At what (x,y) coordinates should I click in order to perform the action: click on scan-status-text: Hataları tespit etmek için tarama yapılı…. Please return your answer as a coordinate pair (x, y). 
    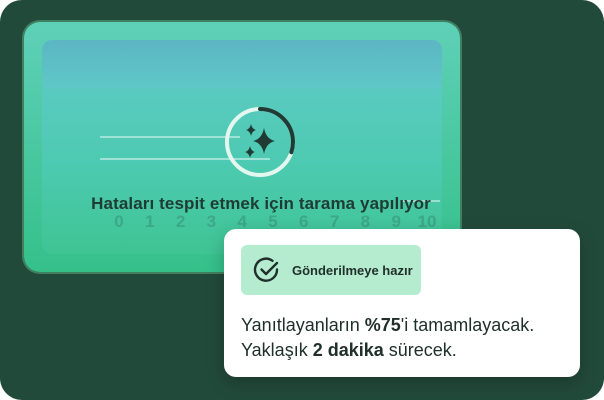
    Looking at the image, I should click on (261, 203).